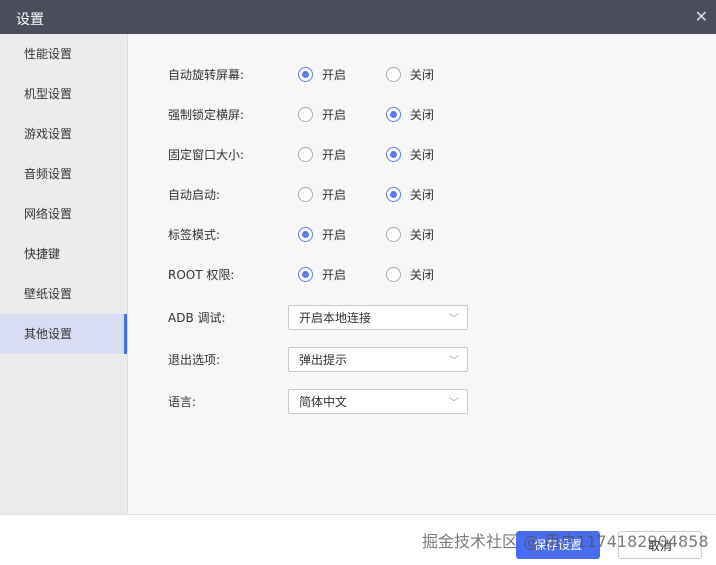 The height and width of the screenshot is (565, 716). I want to click on cancel-button: 取消, so click(660, 545).